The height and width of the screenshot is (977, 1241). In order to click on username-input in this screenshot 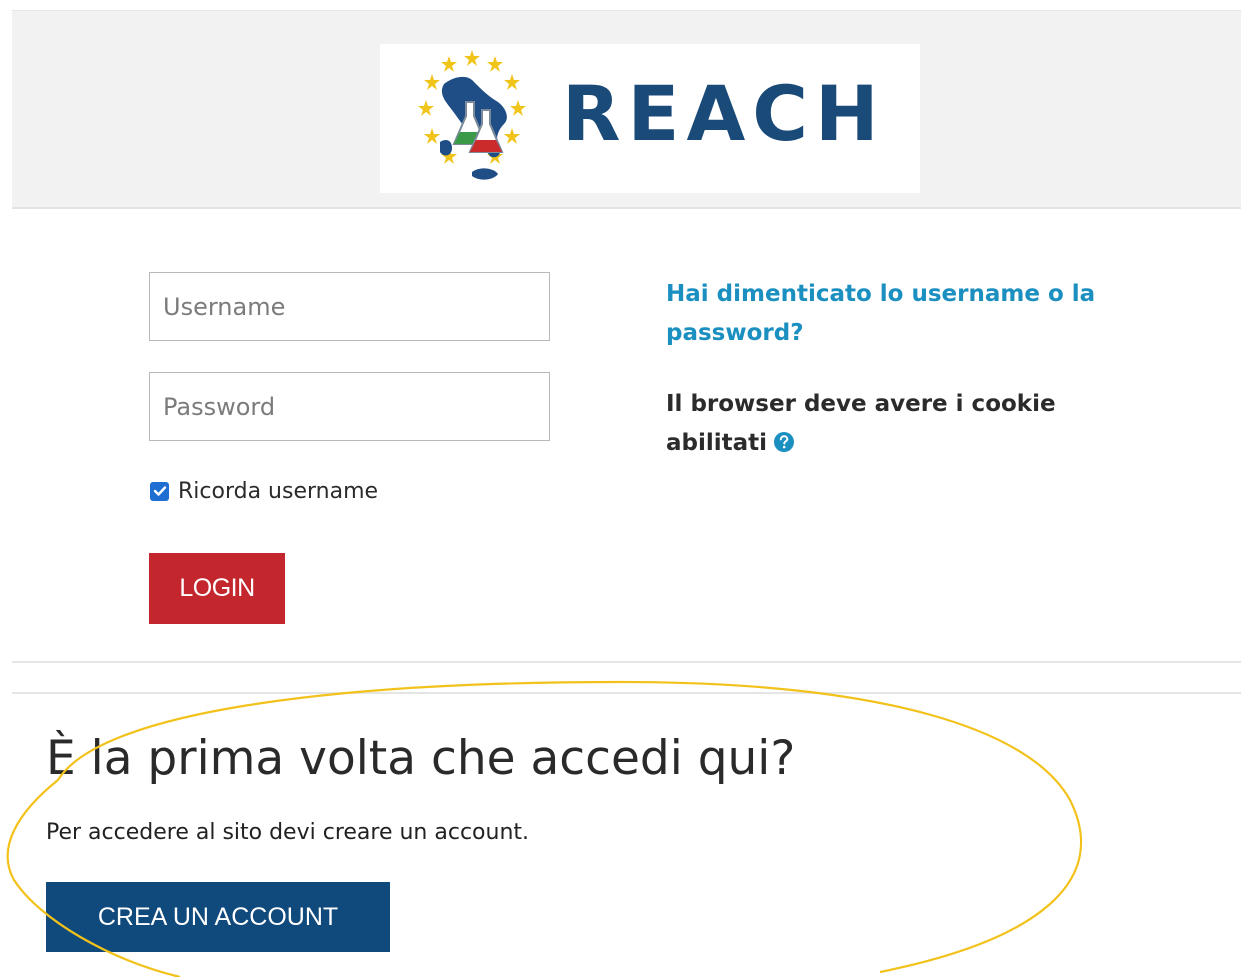, I will do `click(349, 306)`.